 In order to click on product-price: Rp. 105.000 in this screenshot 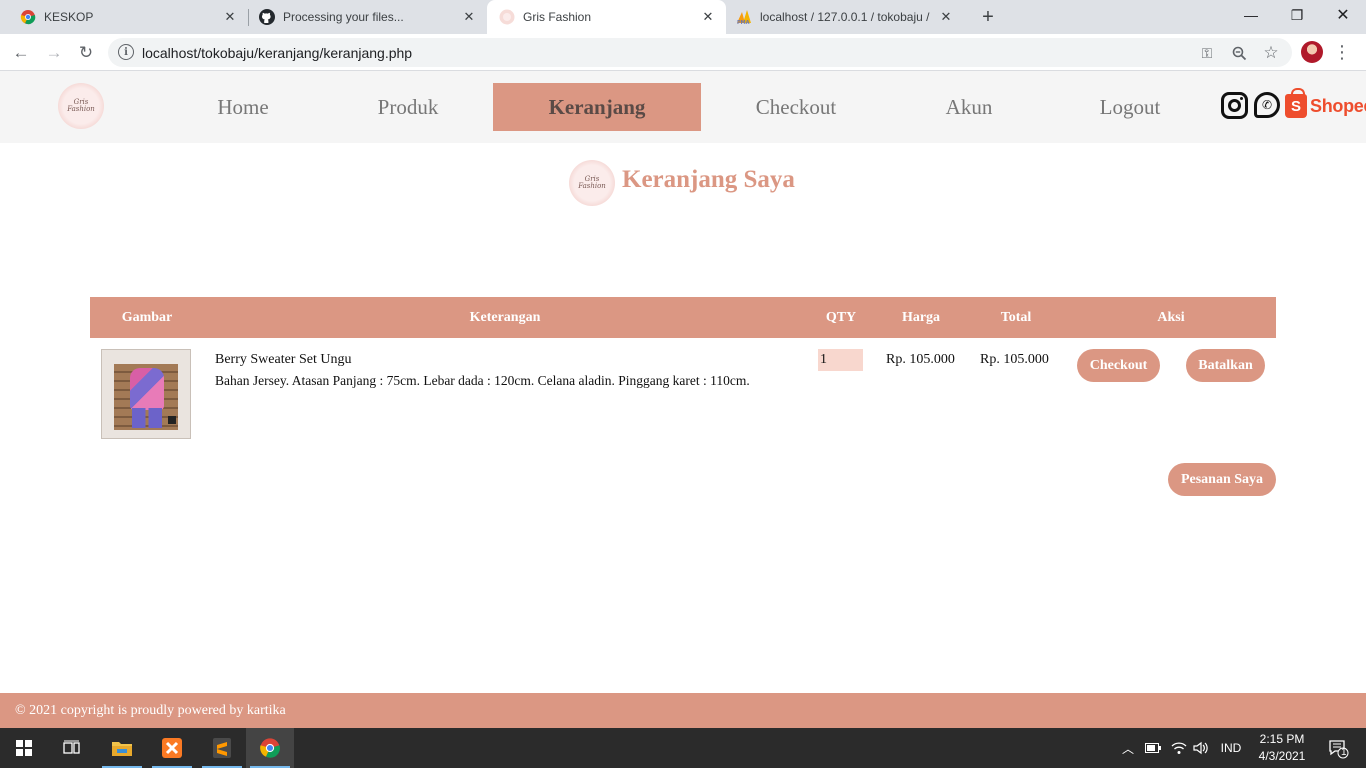, I will do `click(920, 359)`.